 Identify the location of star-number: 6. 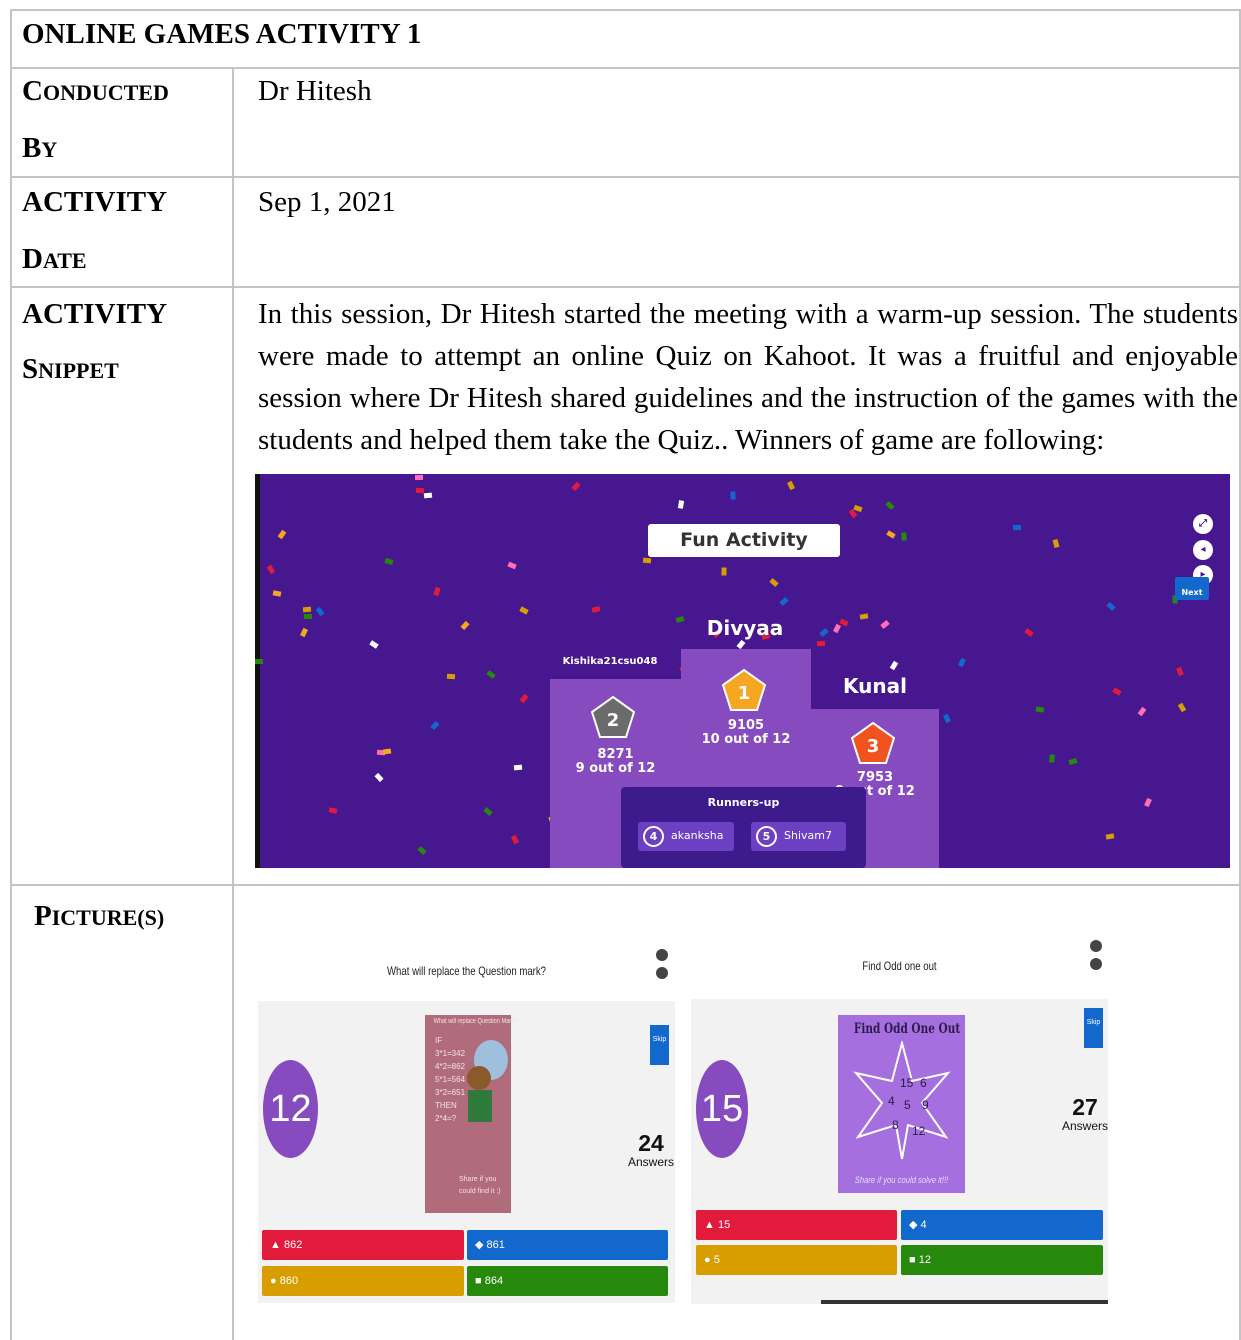
(923, 1083).